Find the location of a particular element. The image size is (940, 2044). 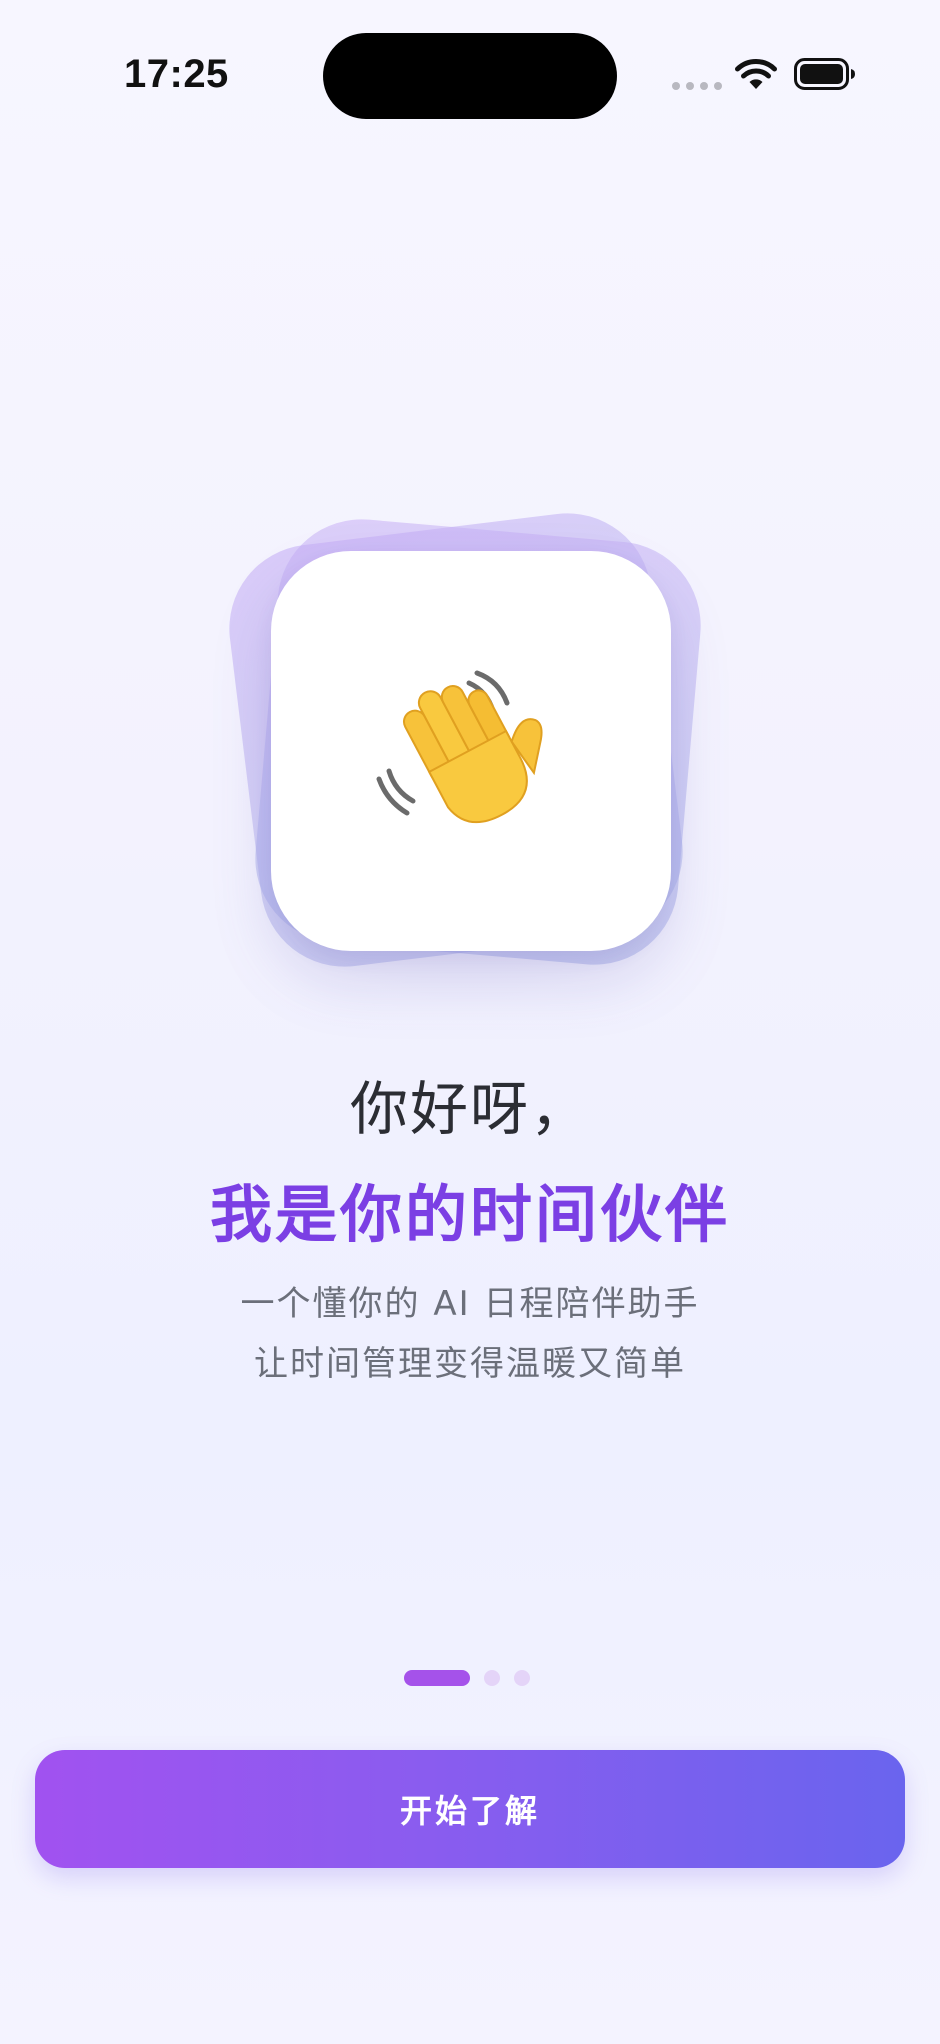

hero-card is located at coordinates (471, 751).